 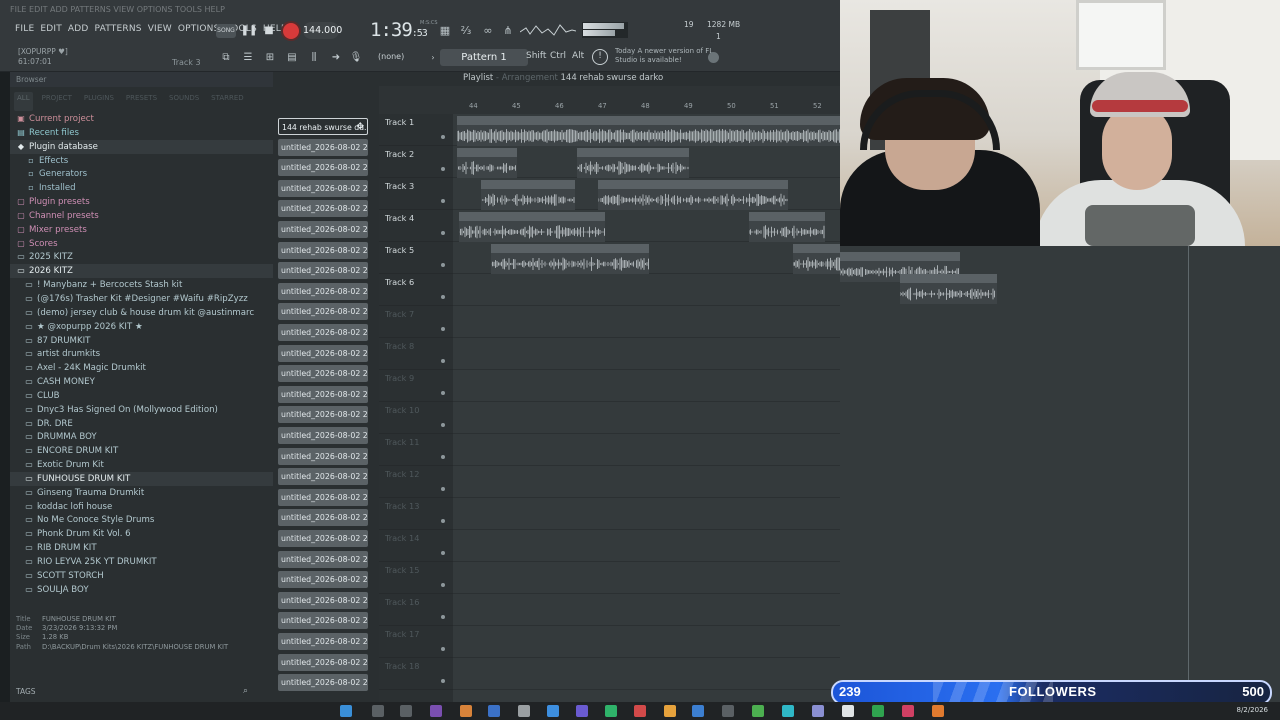 What do you see at coordinates (487, 163) in the screenshot?
I see `audio-clip: untitled_16_REC` at bounding box center [487, 163].